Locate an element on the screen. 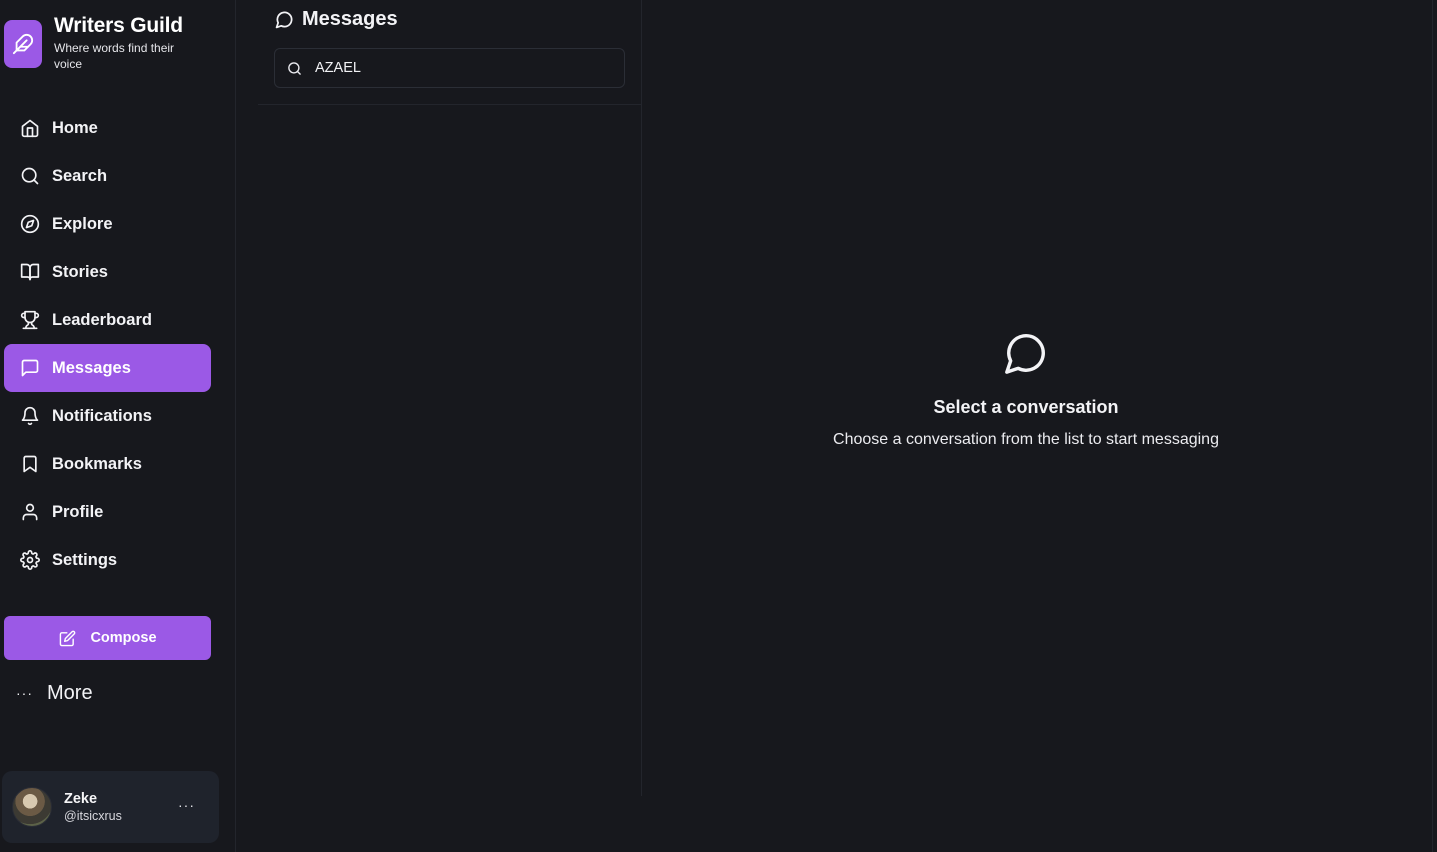 This screenshot has height=852, width=1437. search-box is located at coordinates (449, 68).